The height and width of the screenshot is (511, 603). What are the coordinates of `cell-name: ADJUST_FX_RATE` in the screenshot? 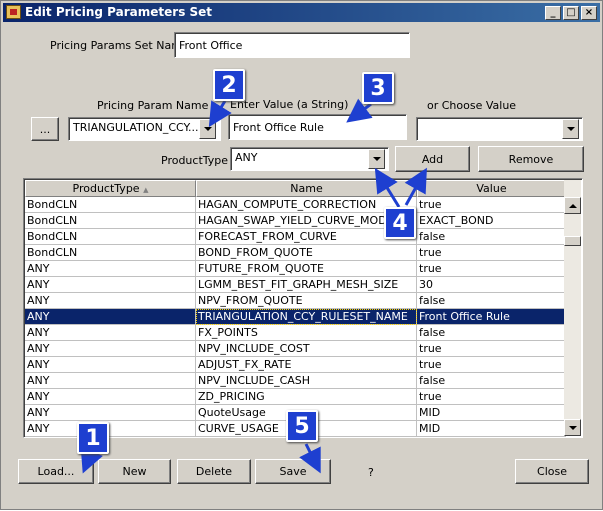 It's located at (306, 365).